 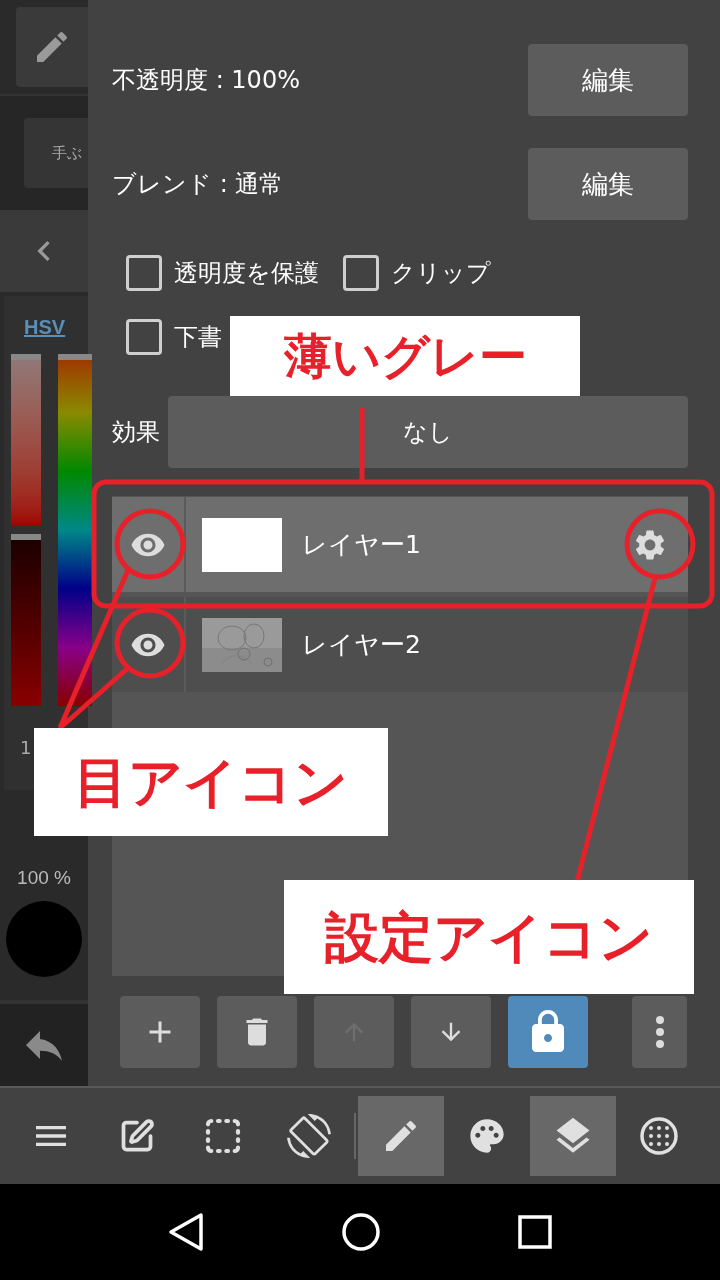 I want to click on layer-row: レイヤー2, so click(x=400, y=644).